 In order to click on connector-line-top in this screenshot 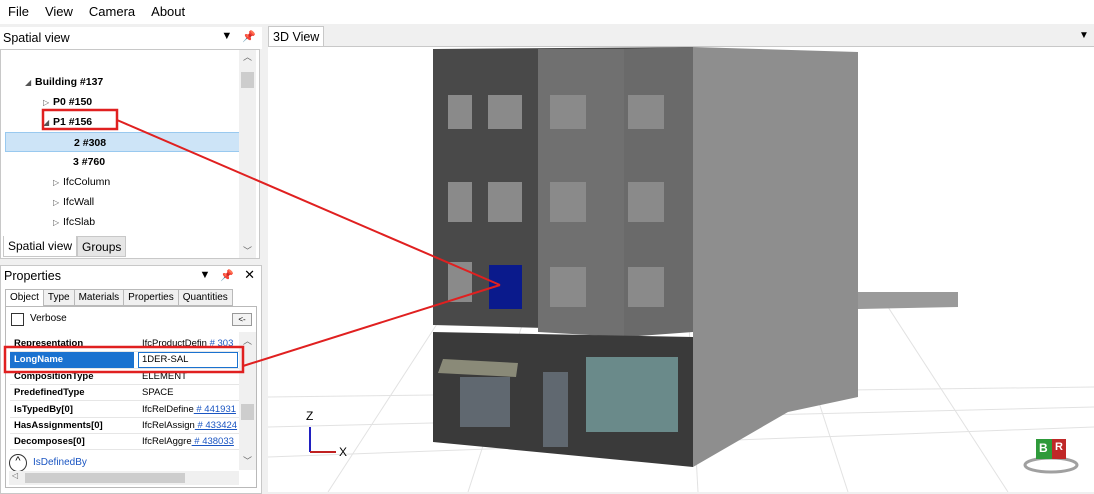, I will do `click(308, 202)`.